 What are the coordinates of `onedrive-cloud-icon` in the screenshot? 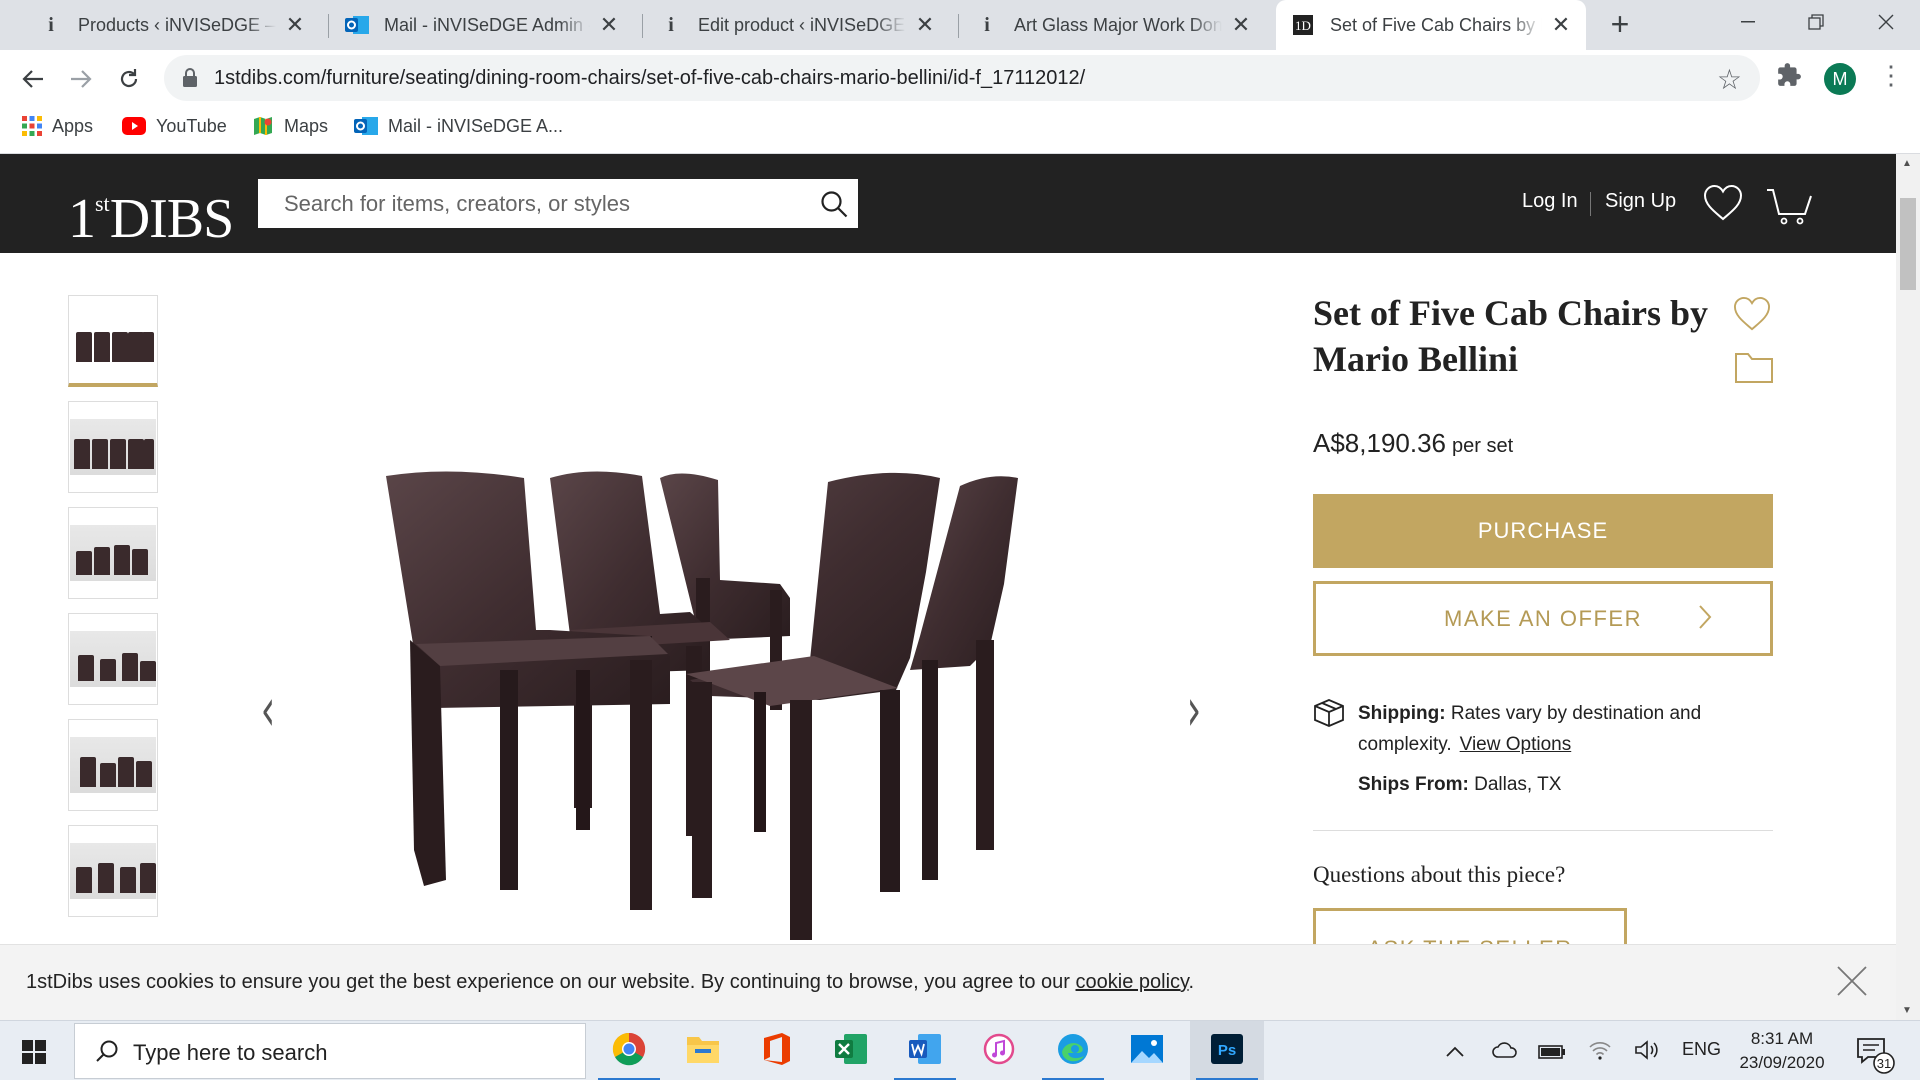 It's located at (1505, 1052).